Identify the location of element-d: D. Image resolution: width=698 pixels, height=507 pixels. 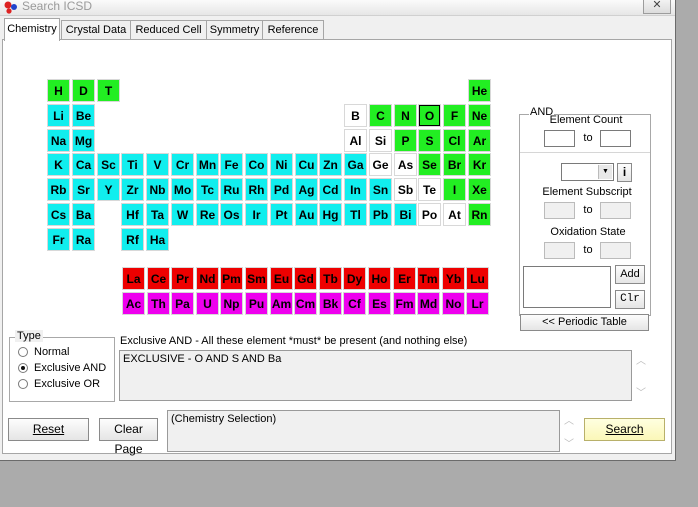
(83, 90).